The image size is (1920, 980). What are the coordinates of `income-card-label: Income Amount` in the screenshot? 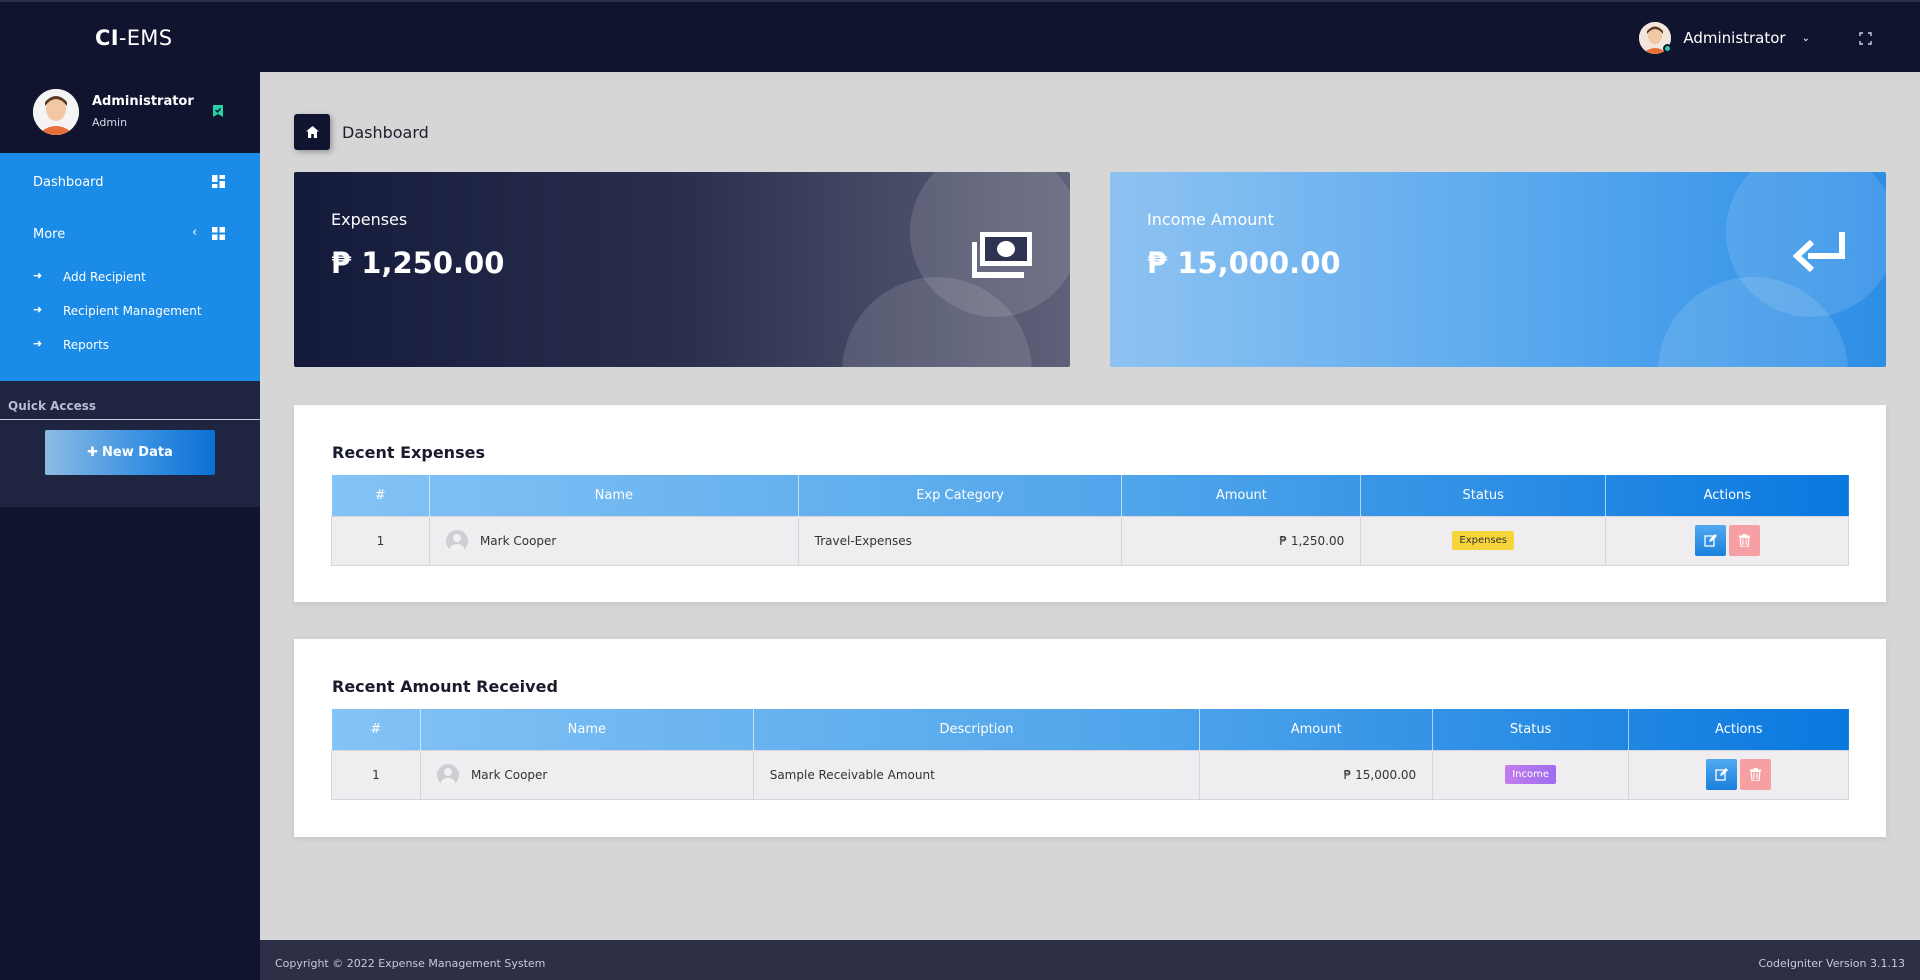 It's located at (1210, 219).